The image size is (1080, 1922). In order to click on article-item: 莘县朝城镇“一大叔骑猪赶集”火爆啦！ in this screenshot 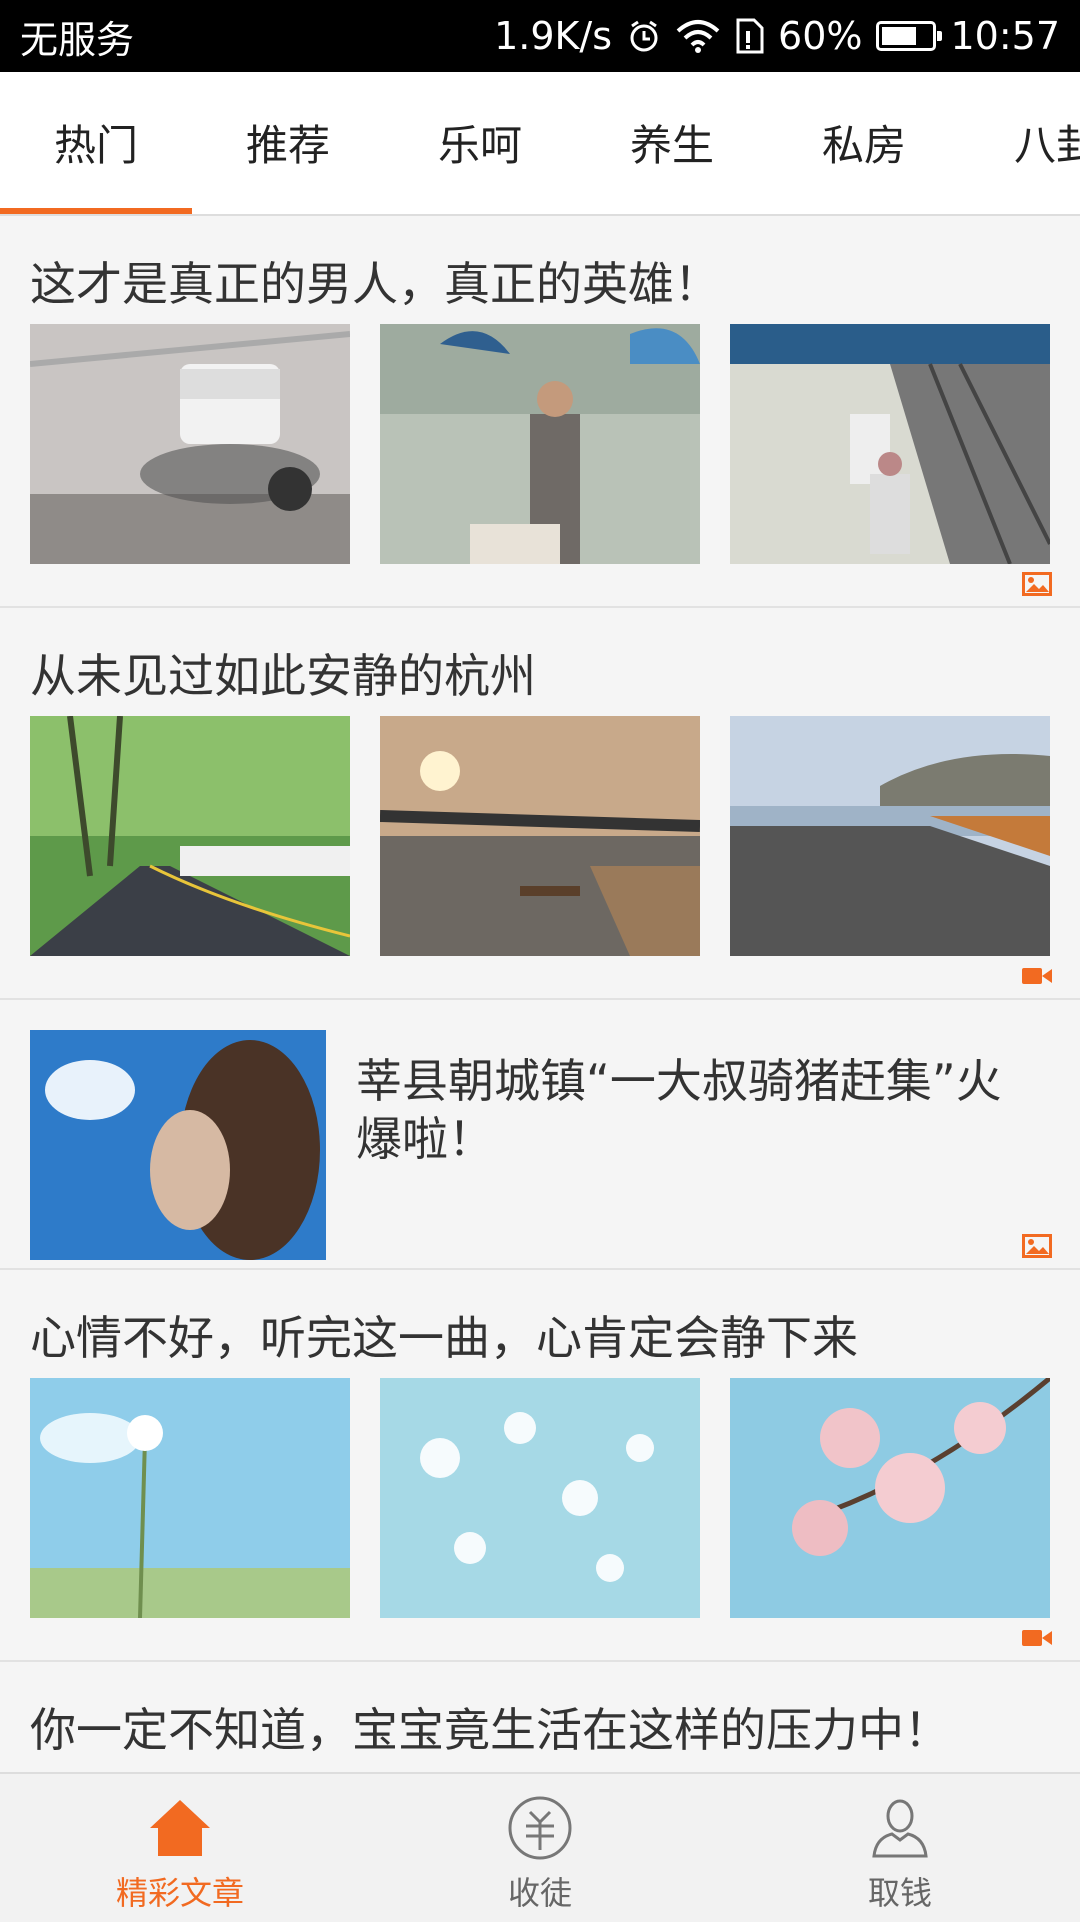, I will do `click(540, 1135)`.